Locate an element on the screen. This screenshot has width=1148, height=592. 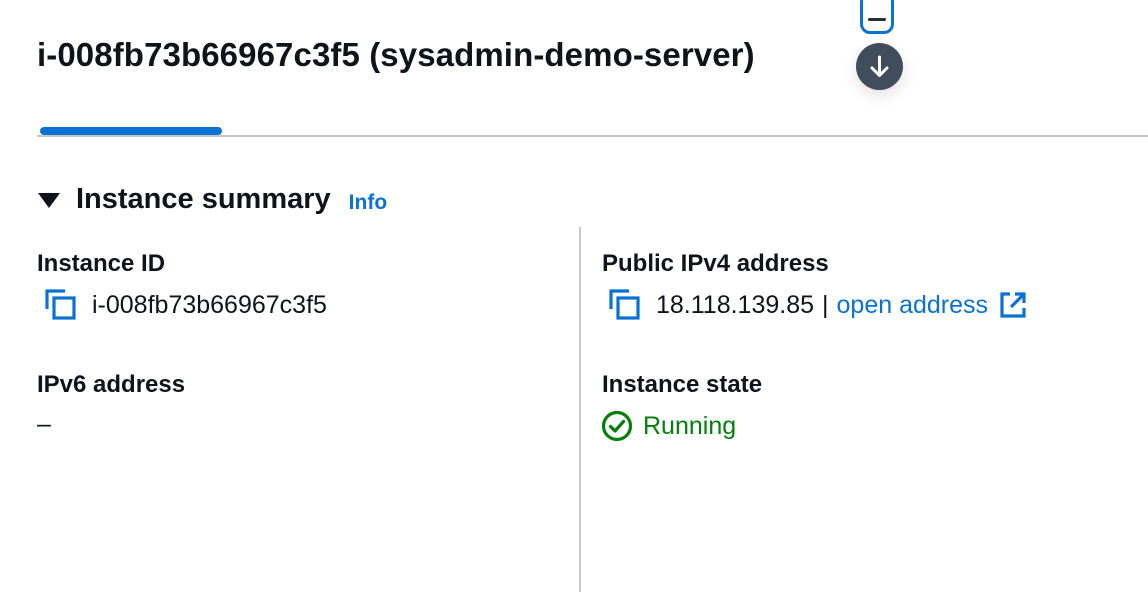
instance-id-value-row: i-008fb73b66967c3f5 is located at coordinates (185, 305).